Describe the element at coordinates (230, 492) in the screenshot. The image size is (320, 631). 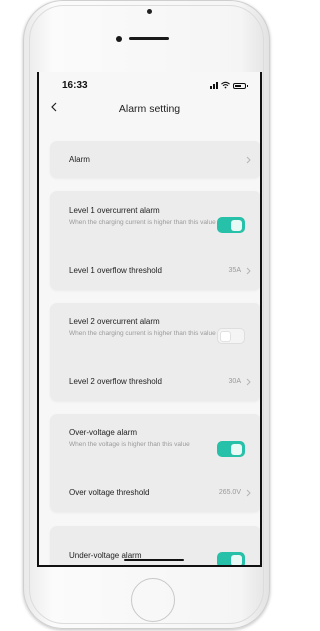
I see `overvoltage-threshold-value: 265.0V` at that location.